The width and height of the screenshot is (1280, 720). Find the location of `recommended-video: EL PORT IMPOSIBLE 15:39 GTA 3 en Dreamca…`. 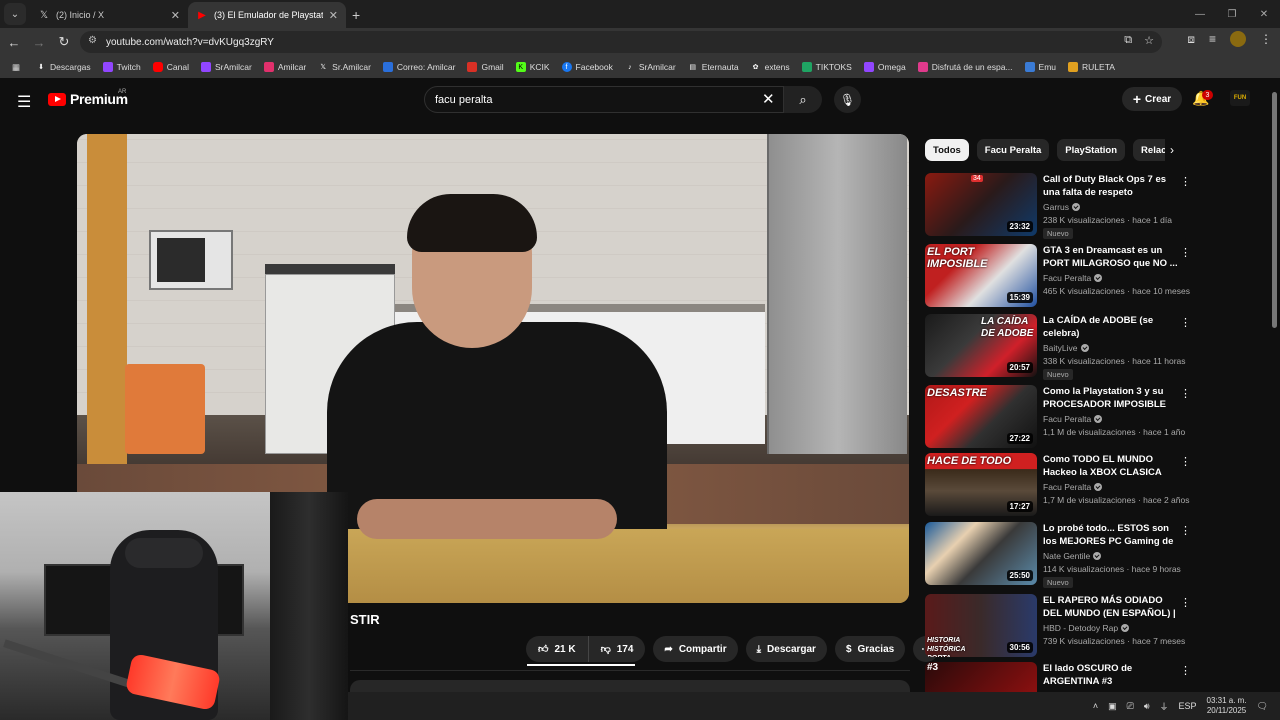

recommended-video: EL PORT IMPOSIBLE 15:39 GTA 3 en Dreamca… is located at coordinates (1097, 276).